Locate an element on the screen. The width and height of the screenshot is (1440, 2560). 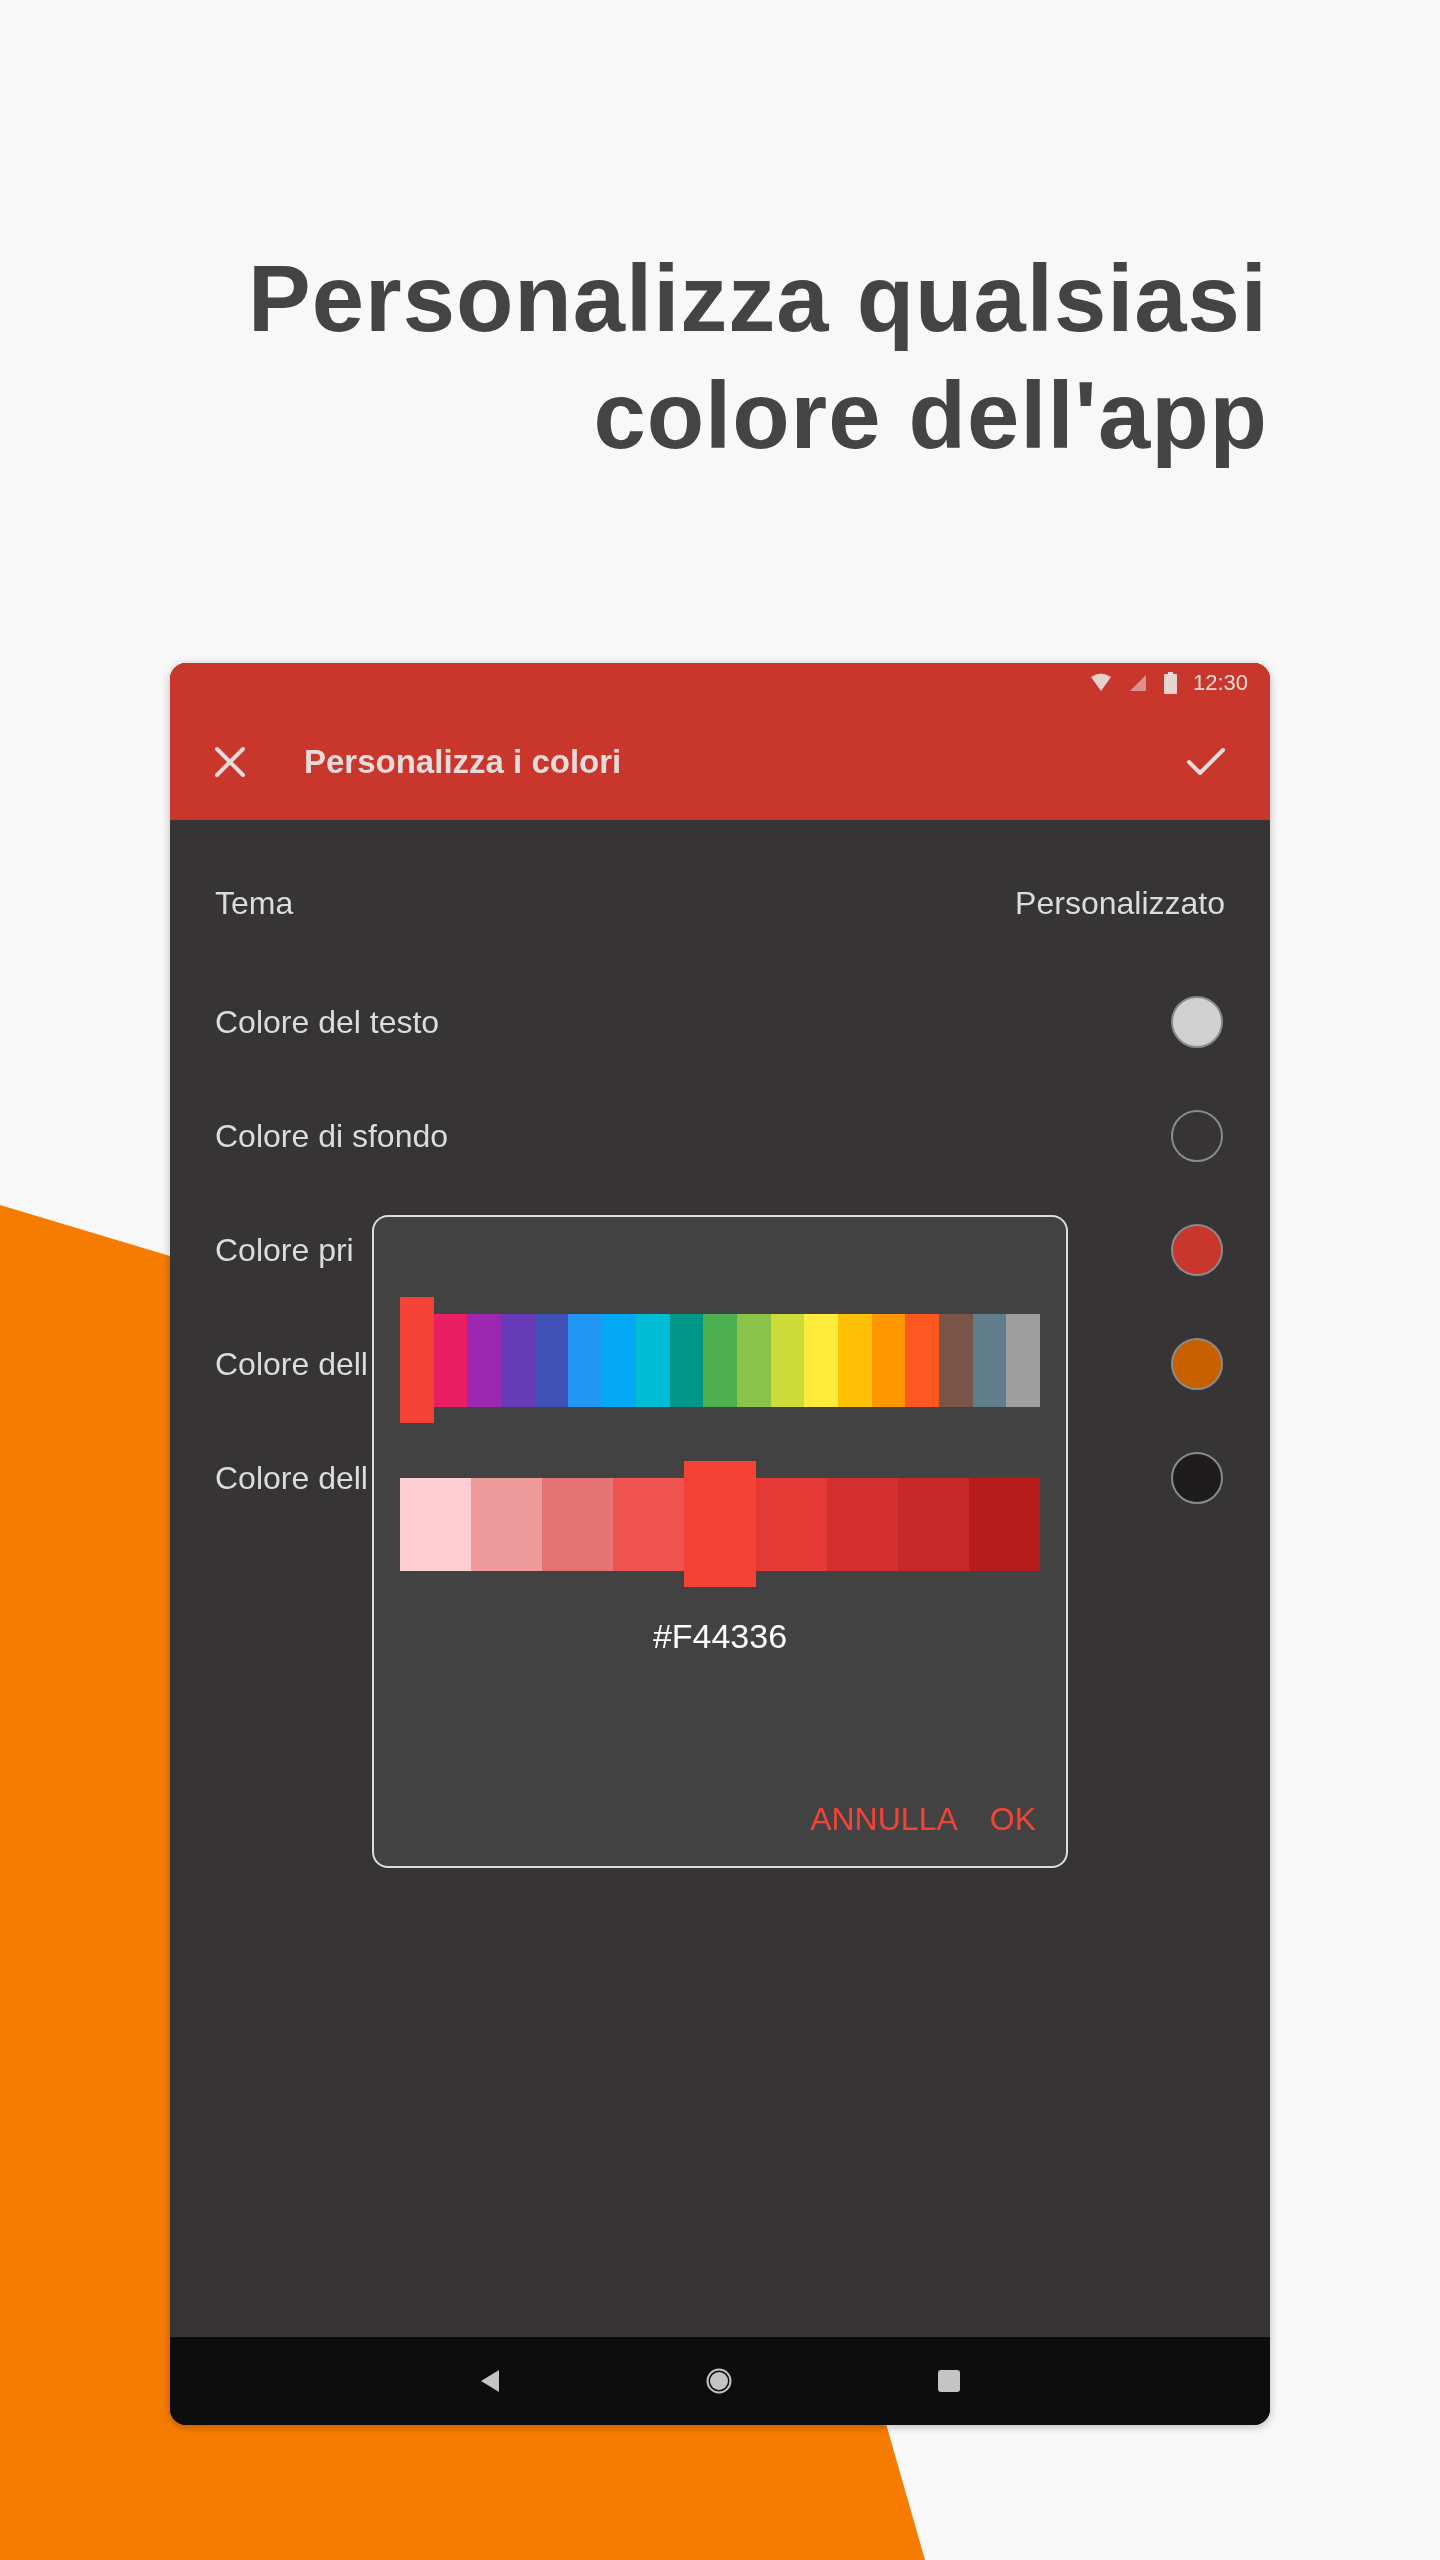
dialog-button: OK is located at coordinates (1012, 1819).